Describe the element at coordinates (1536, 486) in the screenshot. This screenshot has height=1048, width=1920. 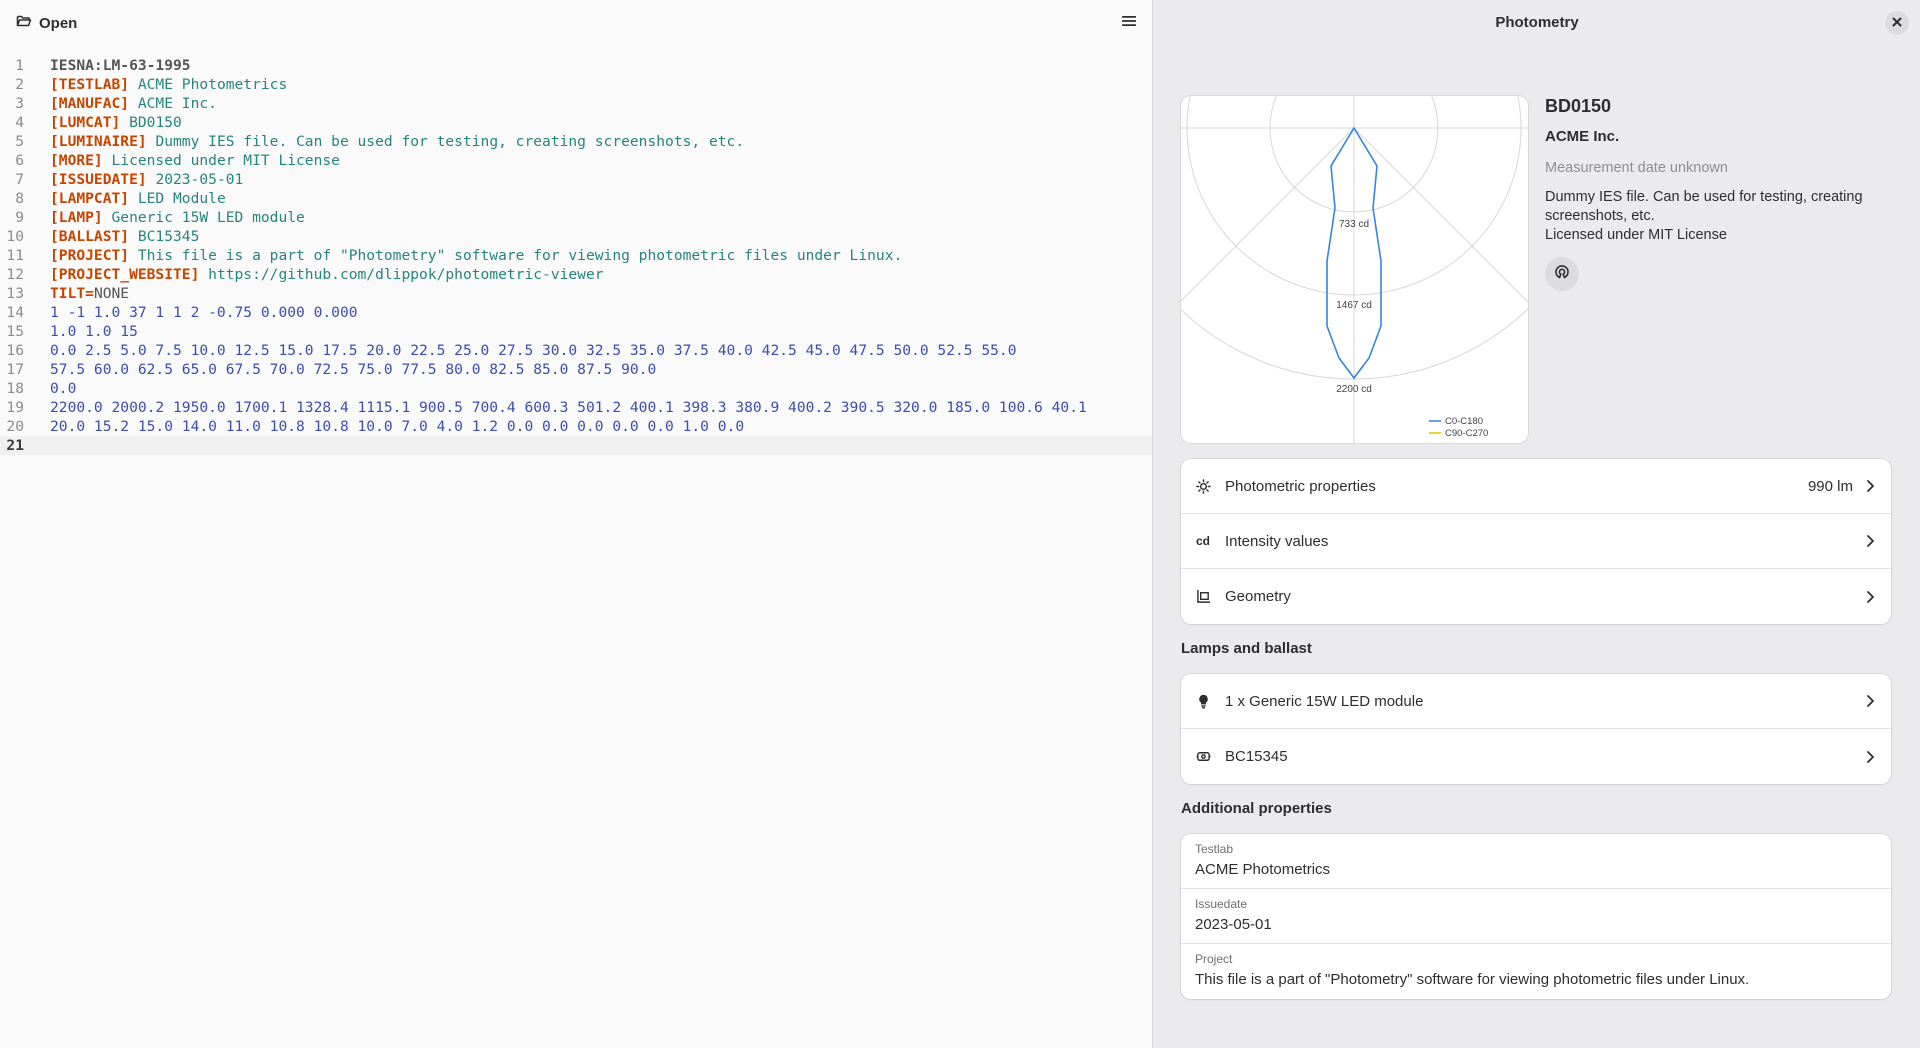
I see `photometric-properties-row: Photometric properties 990 lm` at that location.